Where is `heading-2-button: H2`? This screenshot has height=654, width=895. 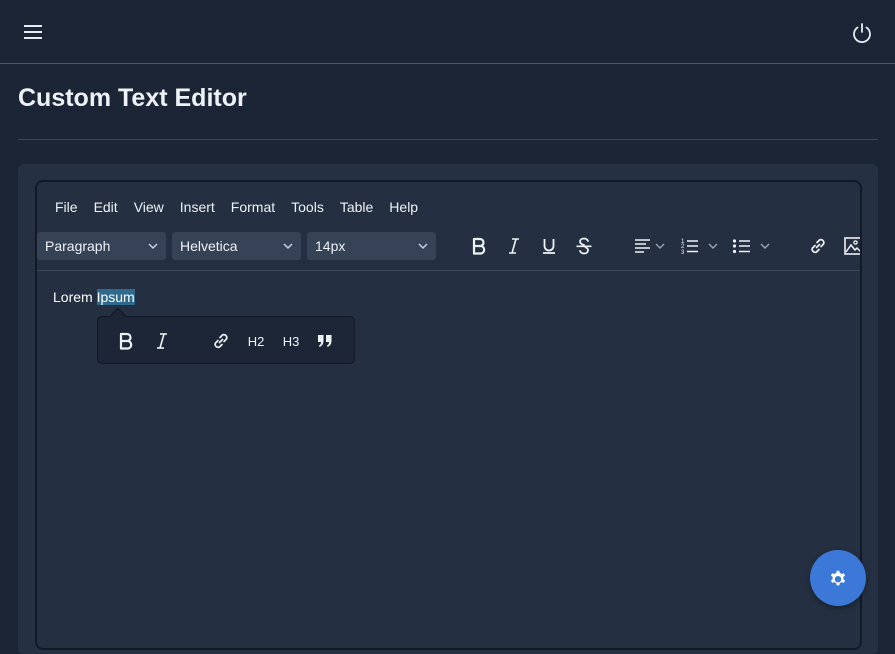
heading-2-button: H2 is located at coordinates (256, 341).